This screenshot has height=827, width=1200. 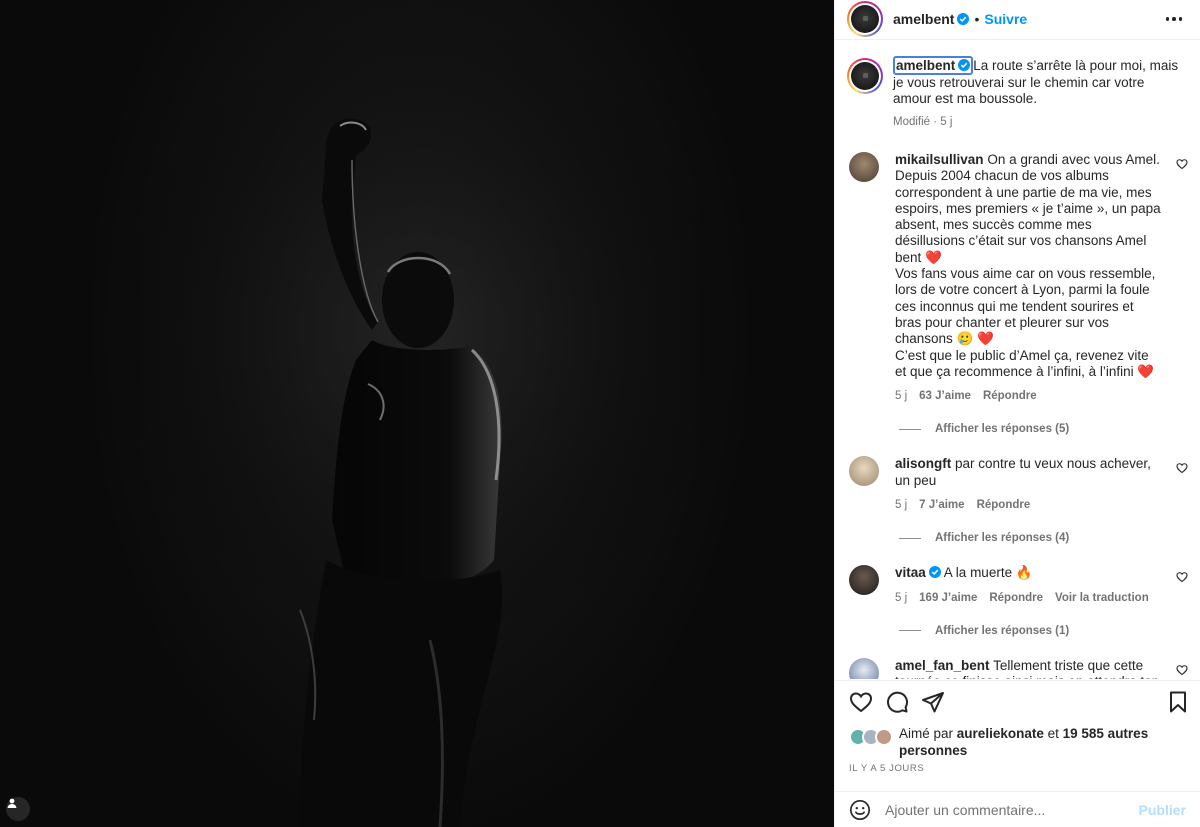 I want to click on likes-middle: et, so click(x=1053, y=733).